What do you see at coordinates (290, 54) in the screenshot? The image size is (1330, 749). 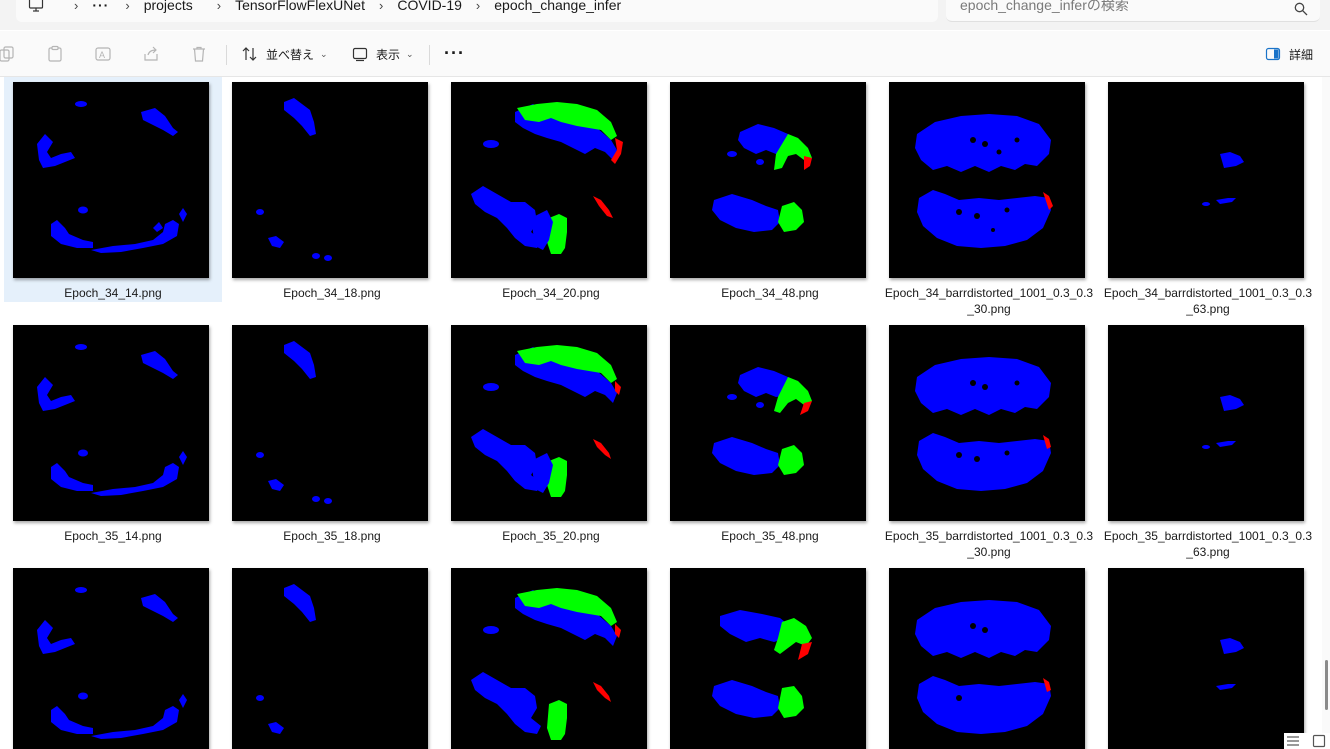 I see `sort-label: 並べ替え` at bounding box center [290, 54].